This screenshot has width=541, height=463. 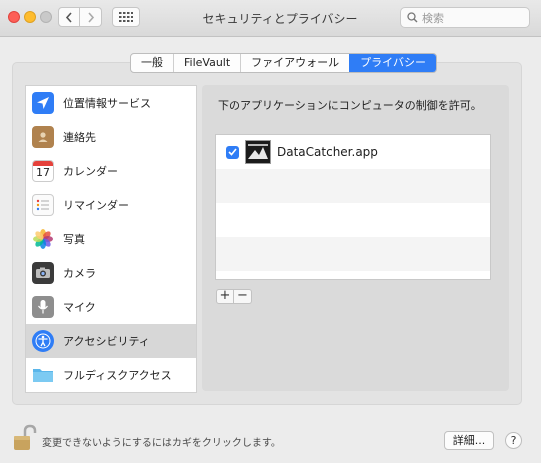 What do you see at coordinates (43, 239) in the screenshot?
I see `photos-flower-icon` at bounding box center [43, 239].